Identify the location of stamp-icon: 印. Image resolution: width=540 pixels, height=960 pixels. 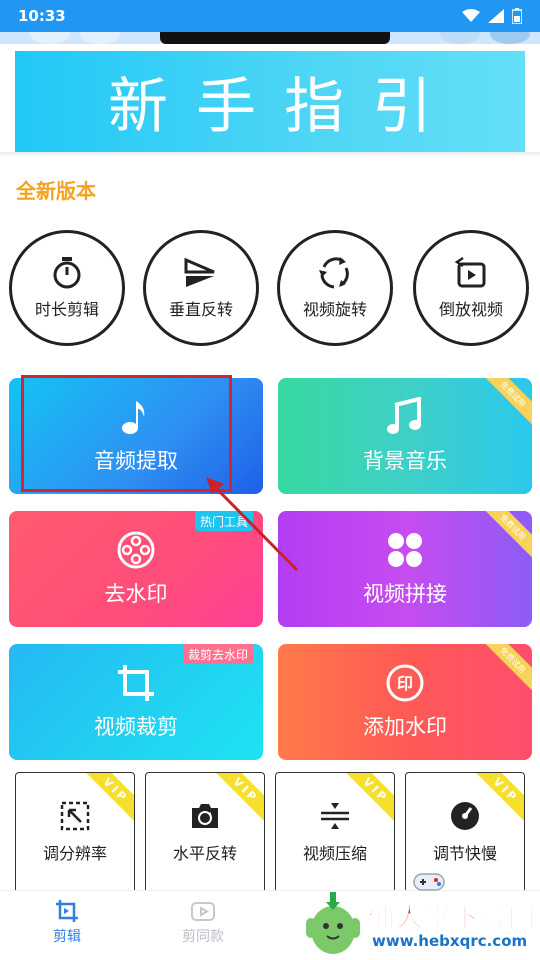
(405, 683).